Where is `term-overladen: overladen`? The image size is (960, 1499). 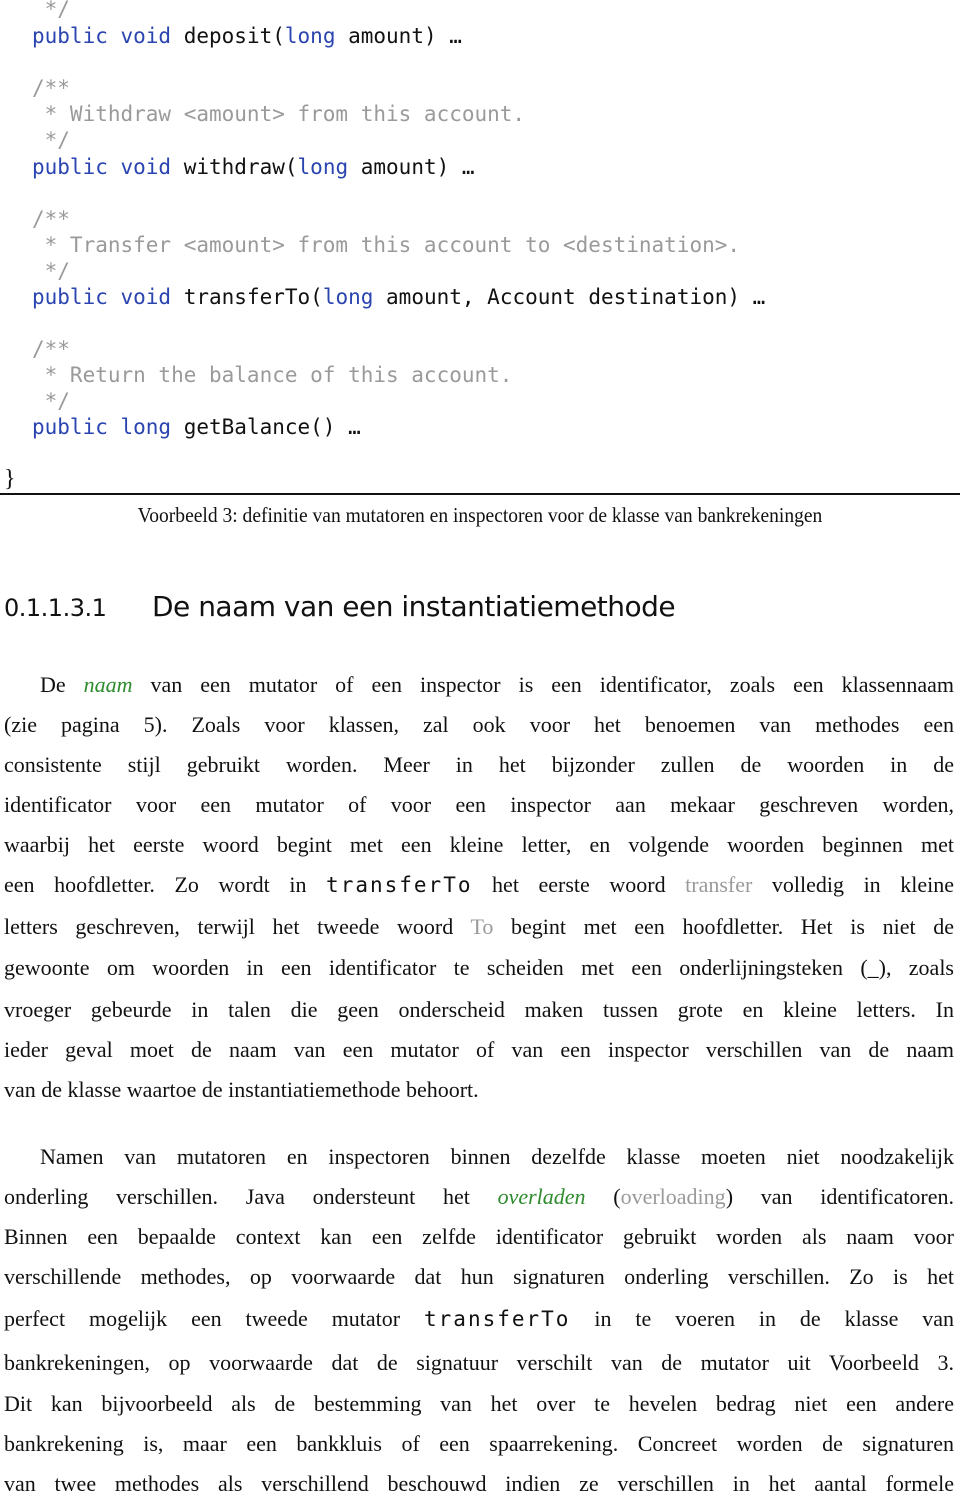 term-overladen: overladen is located at coordinates (541, 1196).